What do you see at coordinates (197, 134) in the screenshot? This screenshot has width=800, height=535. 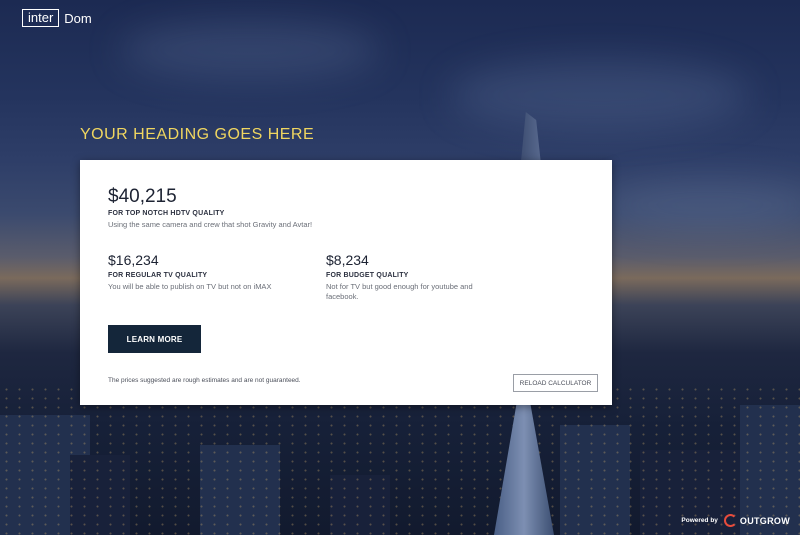 I see `page-heading: YOUR HEADING GOES HERE` at bounding box center [197, 134].